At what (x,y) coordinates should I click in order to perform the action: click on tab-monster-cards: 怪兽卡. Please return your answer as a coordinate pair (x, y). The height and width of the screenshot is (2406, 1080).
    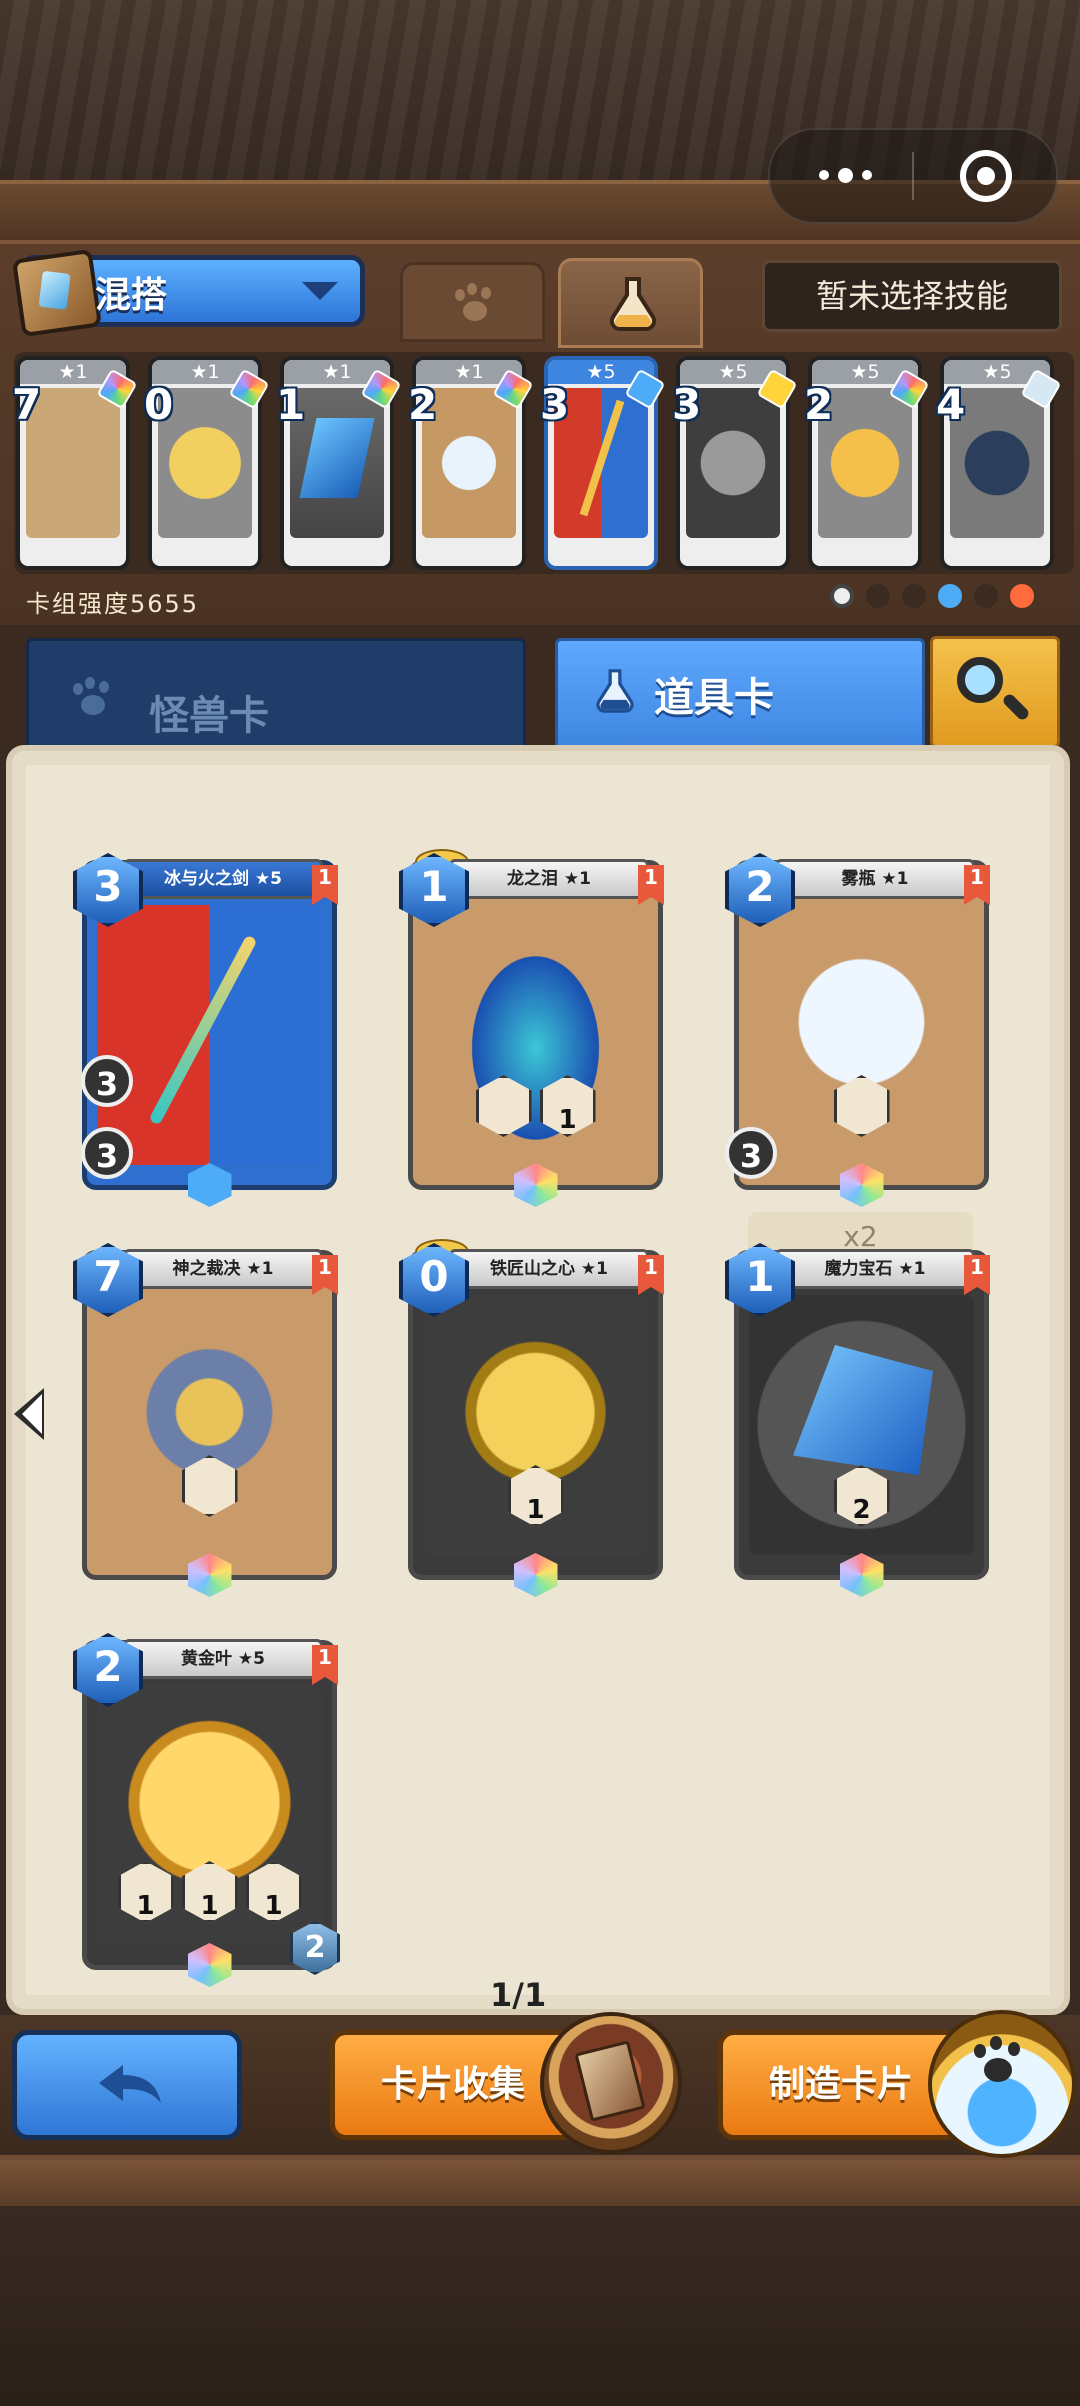
    Looking at the image, I should click on (276, 693).